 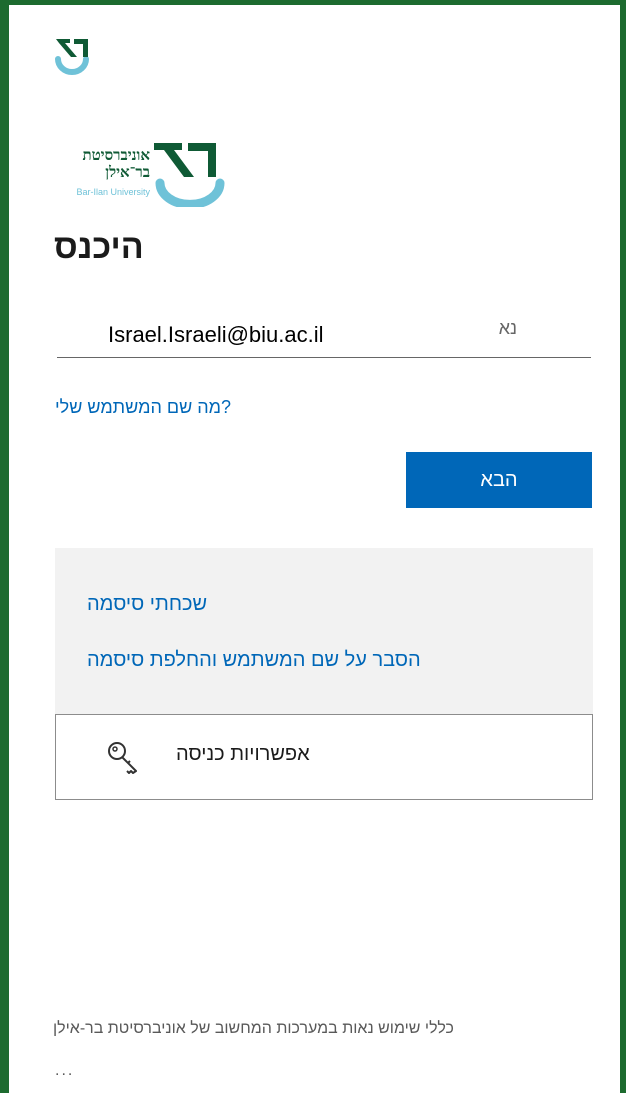 What do you see at coordinates (499, 480) in the screenshot?
I see `next-button: הבא` at bounding box center [499, 480].